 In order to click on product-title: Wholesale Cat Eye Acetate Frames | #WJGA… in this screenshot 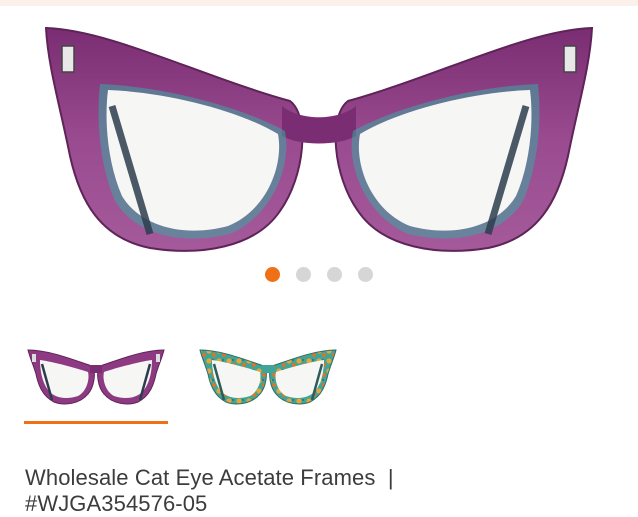, I will do `click(325, 491)`.